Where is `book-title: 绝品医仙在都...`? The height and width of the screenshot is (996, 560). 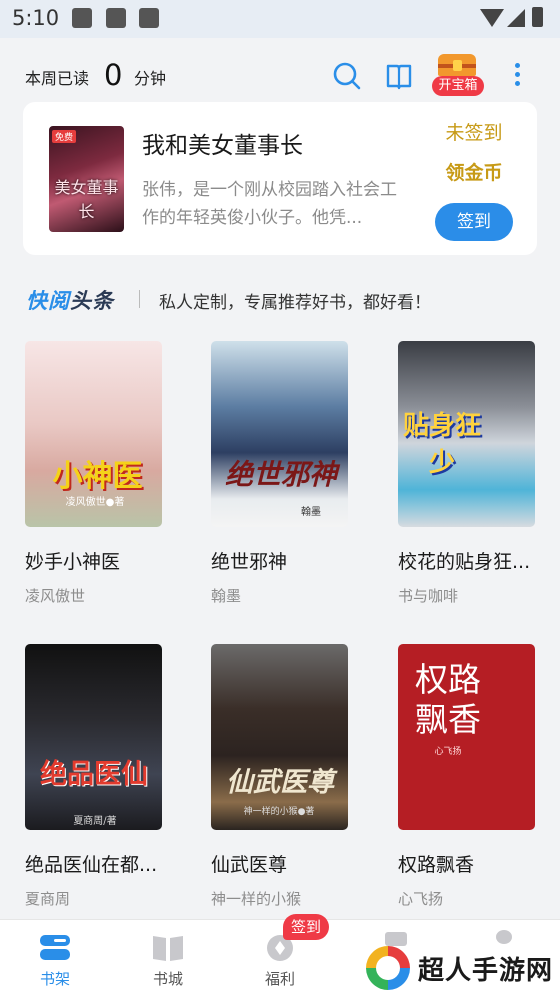
book-title: 绝品医仙在都... is located at coordinates (97, 863).